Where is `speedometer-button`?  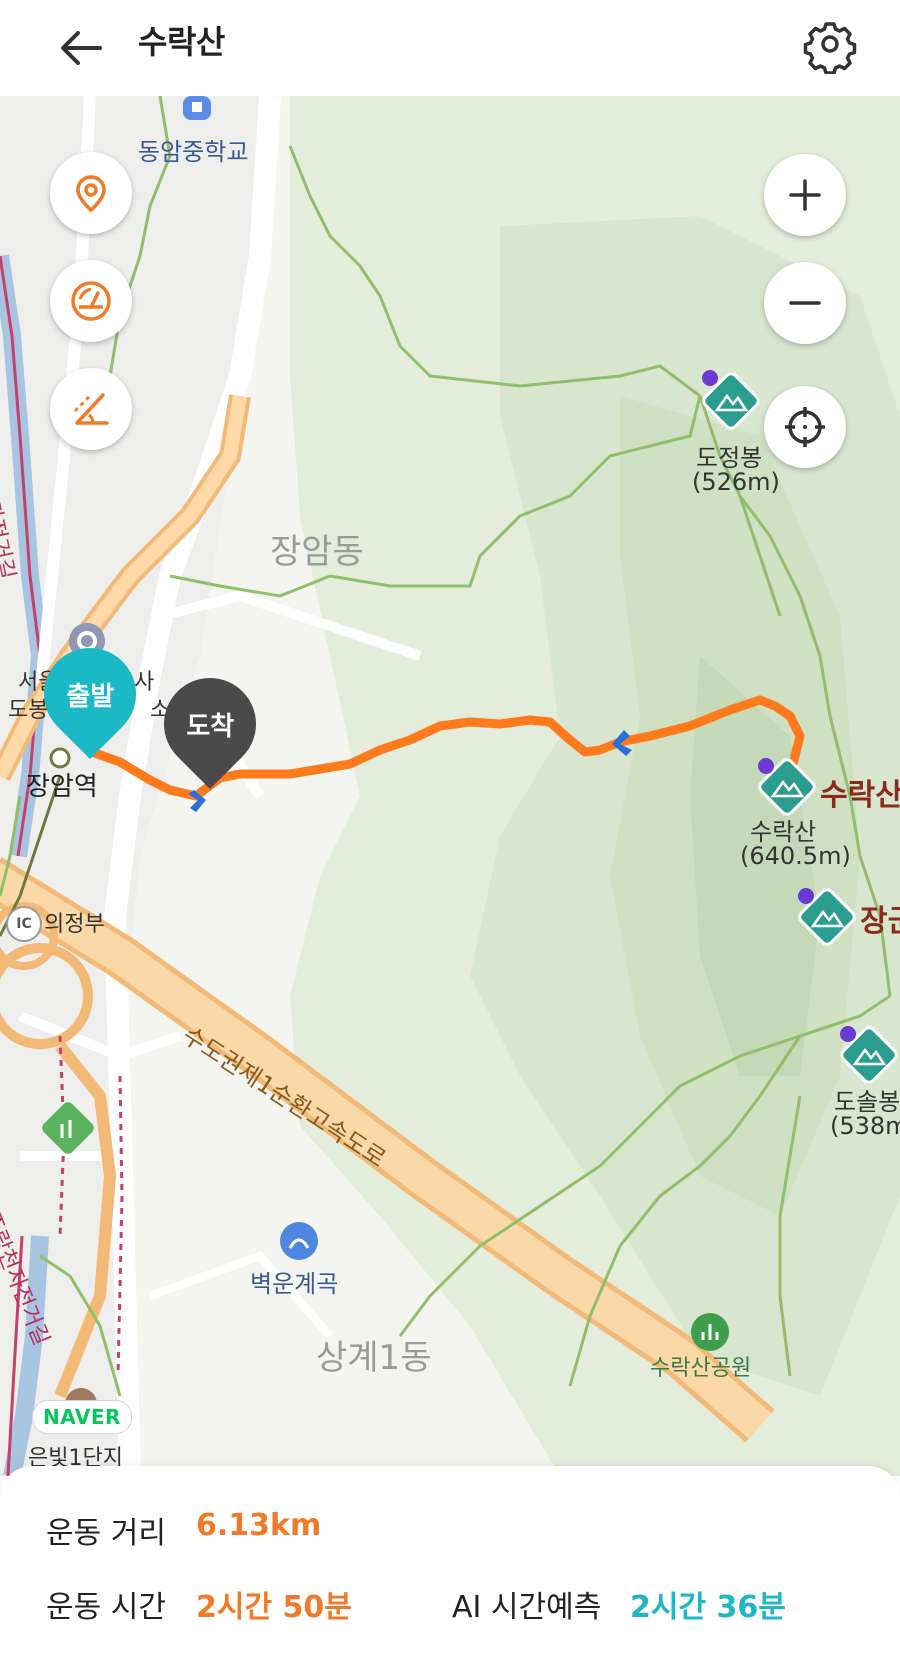
speedometer-button is located at coordinates (91, 301).